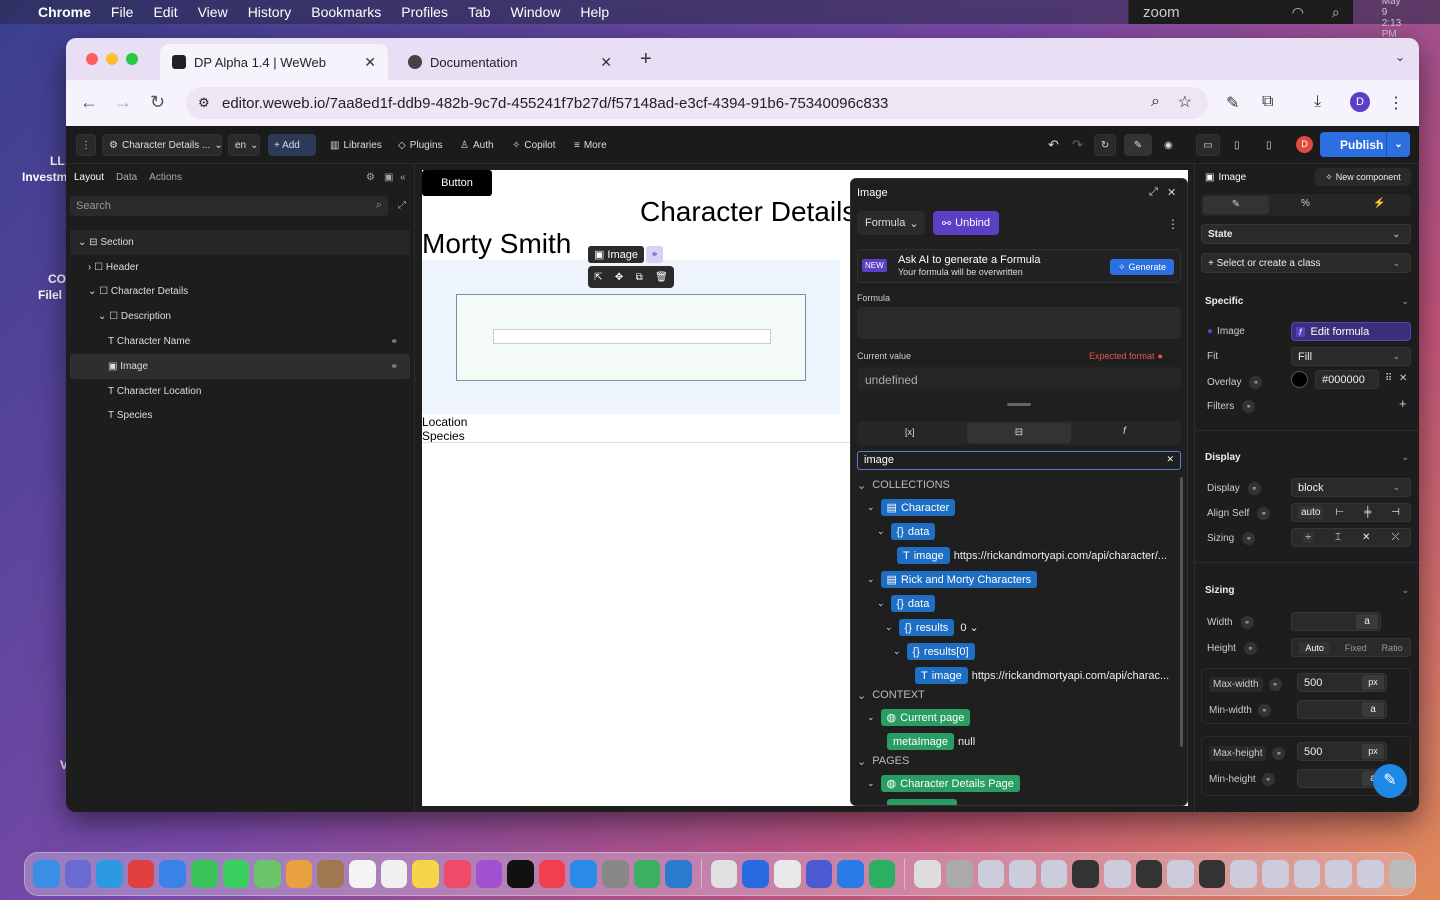  What do you see at coordinates (1269, 145) in the screenshot?
I see `mobile-view-icon: ▯` at bounding box center [1269, 145].